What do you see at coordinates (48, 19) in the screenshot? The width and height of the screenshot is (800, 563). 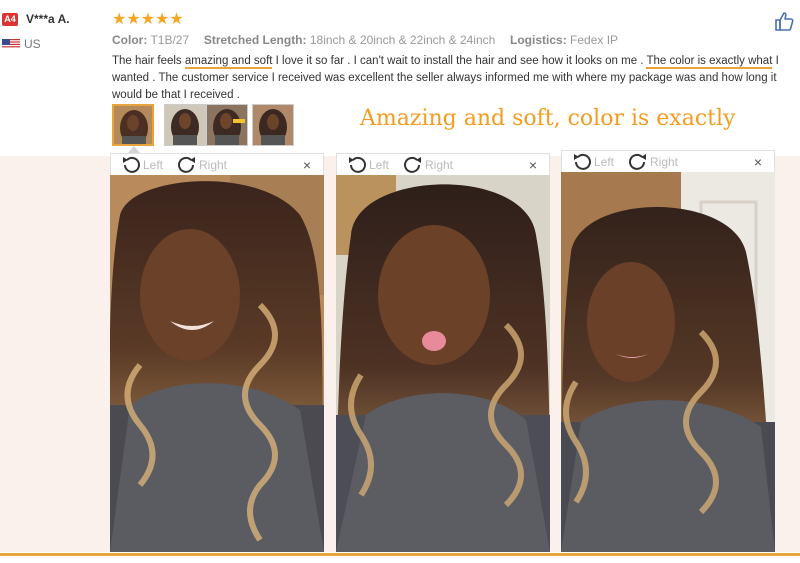 I see `reviewer-name: V***a A.` at bounding box center [48, 19].